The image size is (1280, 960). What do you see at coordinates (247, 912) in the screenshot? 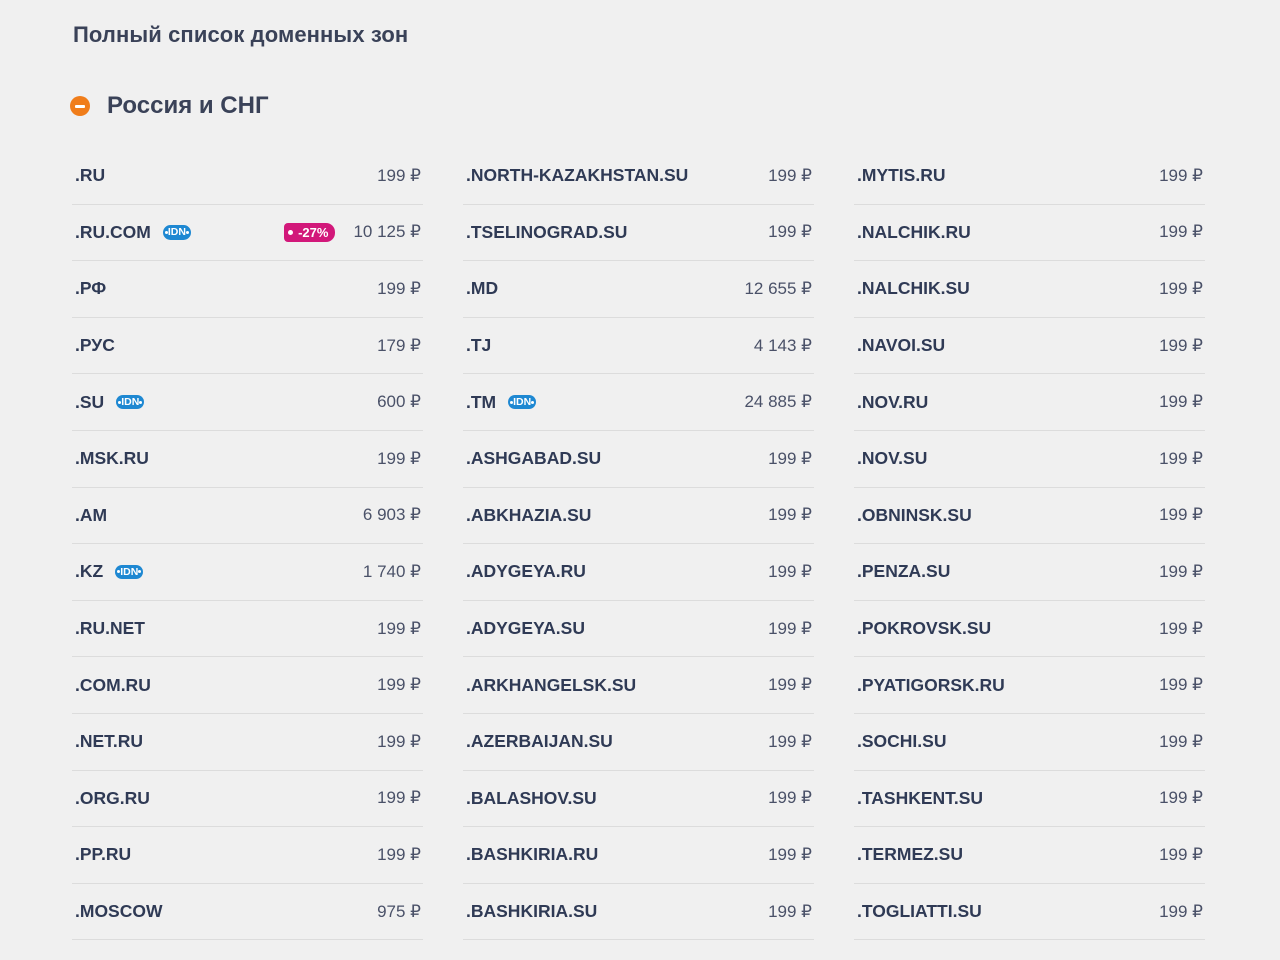
I see `zone-row: .MOSCOW 975 ₽` at bounding box center [247, 912].